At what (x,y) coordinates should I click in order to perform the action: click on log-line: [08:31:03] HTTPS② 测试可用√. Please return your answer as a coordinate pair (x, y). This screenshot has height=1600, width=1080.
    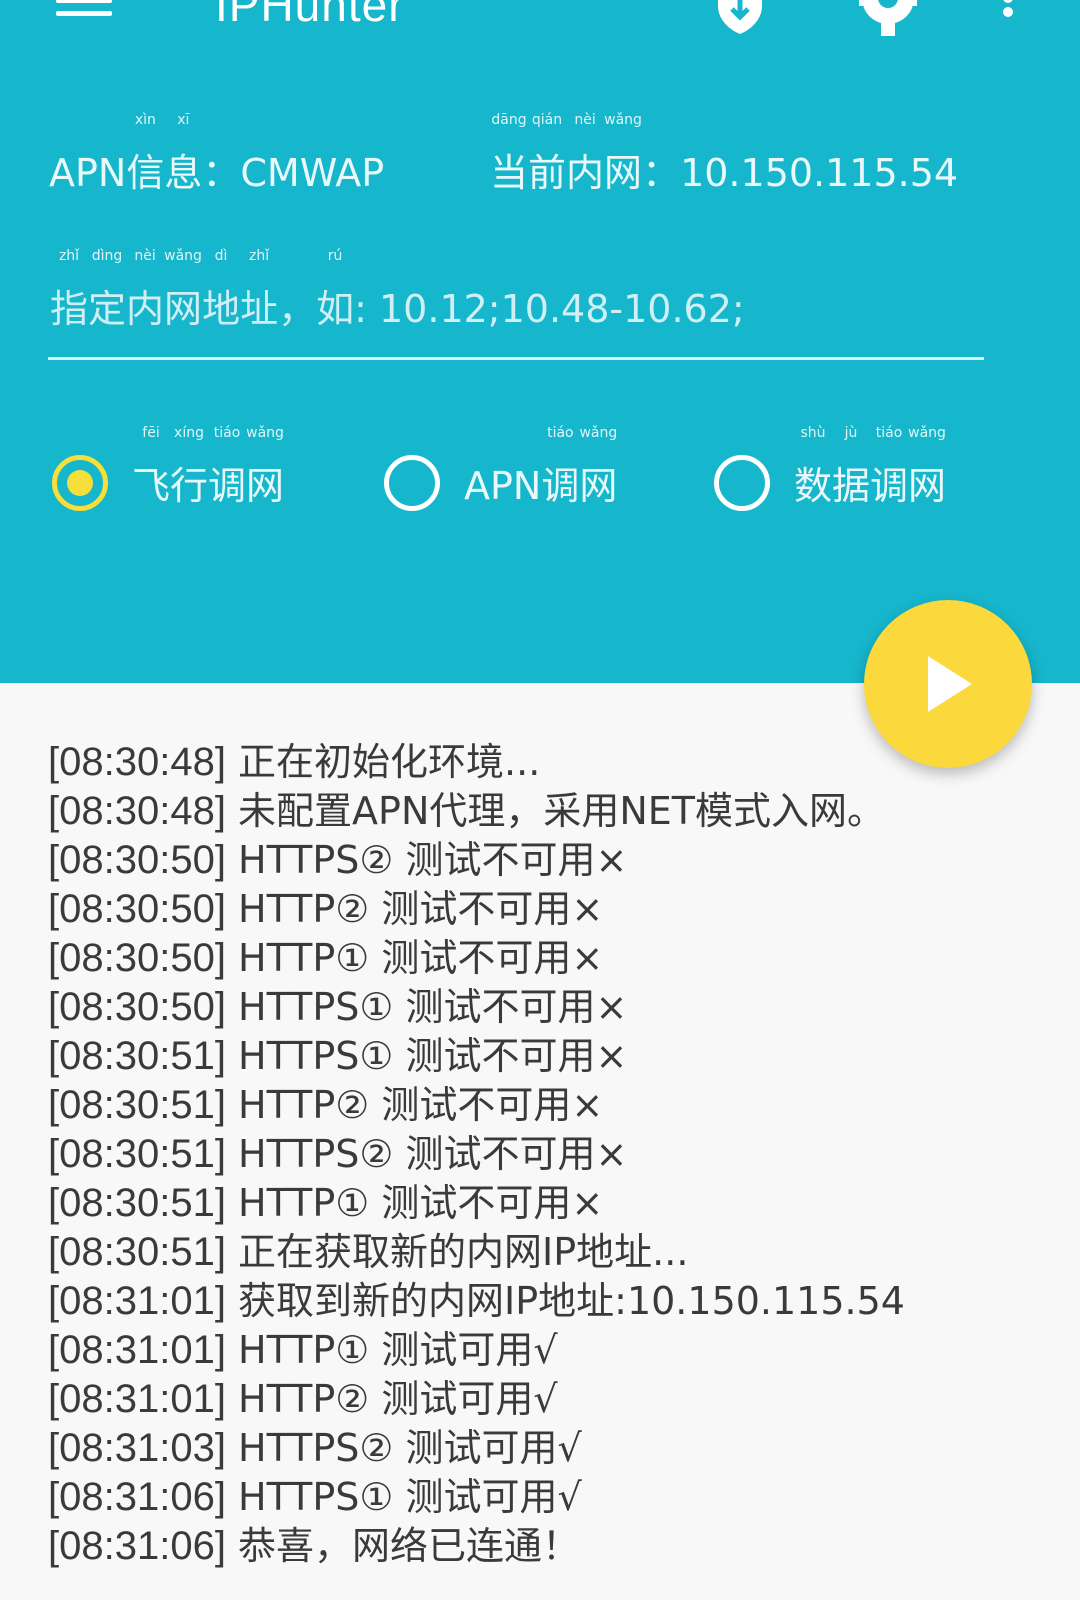
    Looking at the image, I should click on (558, 1448).